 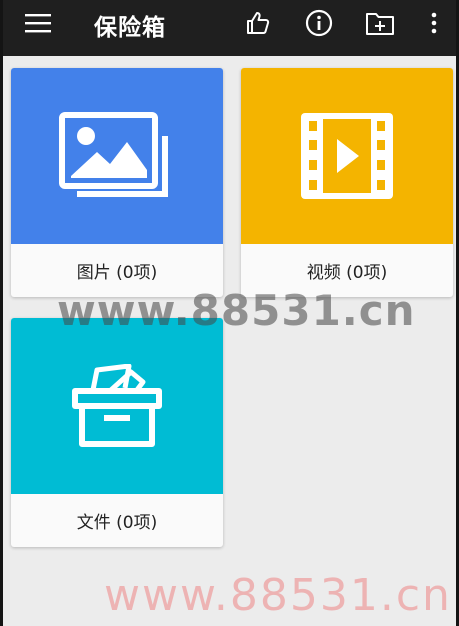 I want to click on files-card-banner, so click(x=117, y=406).